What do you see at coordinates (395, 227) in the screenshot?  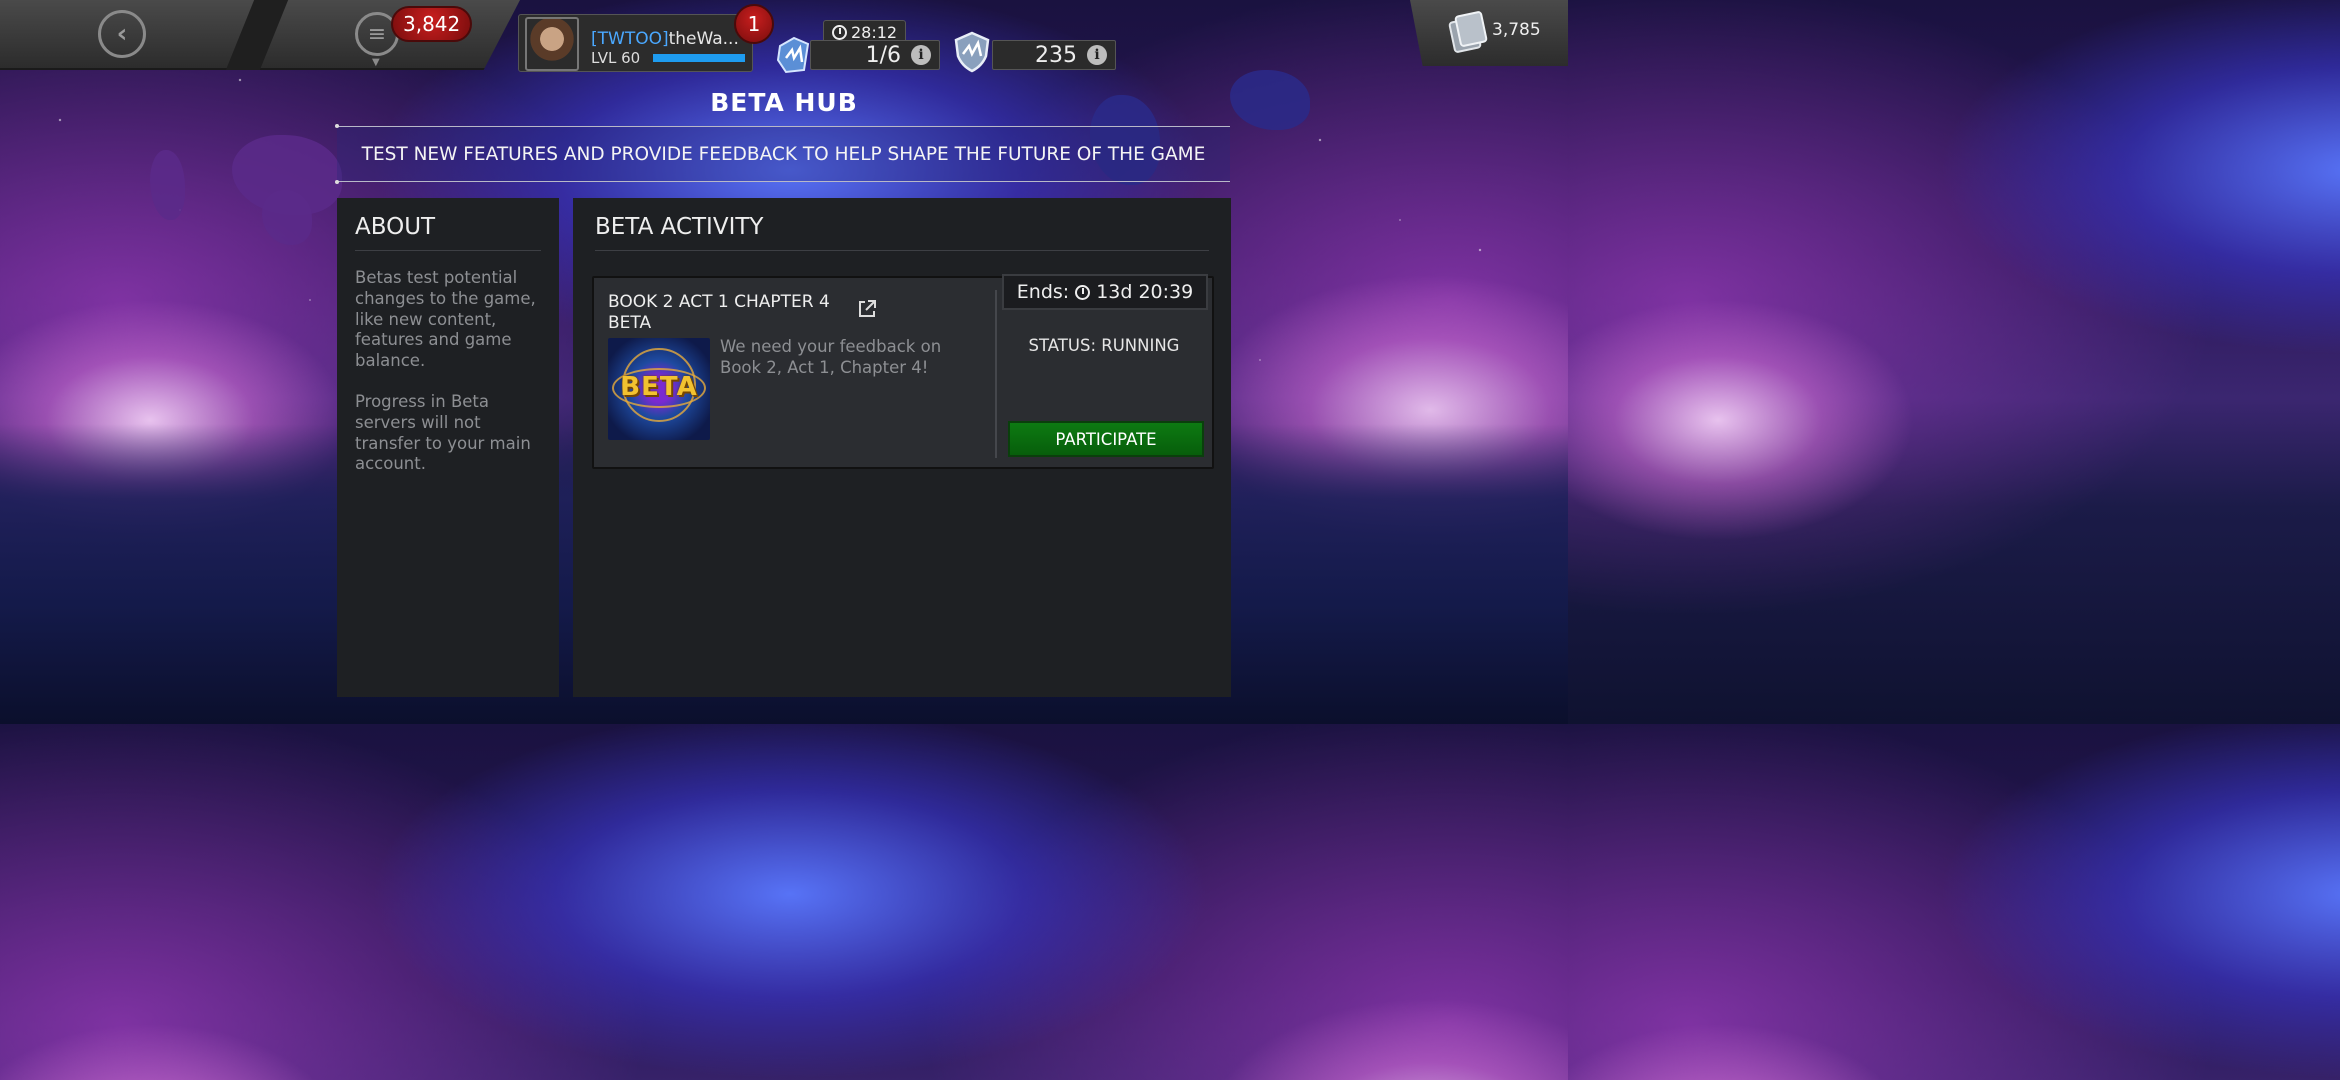 I see `about-heading: ABOUT` at bounding box center [395, 227].